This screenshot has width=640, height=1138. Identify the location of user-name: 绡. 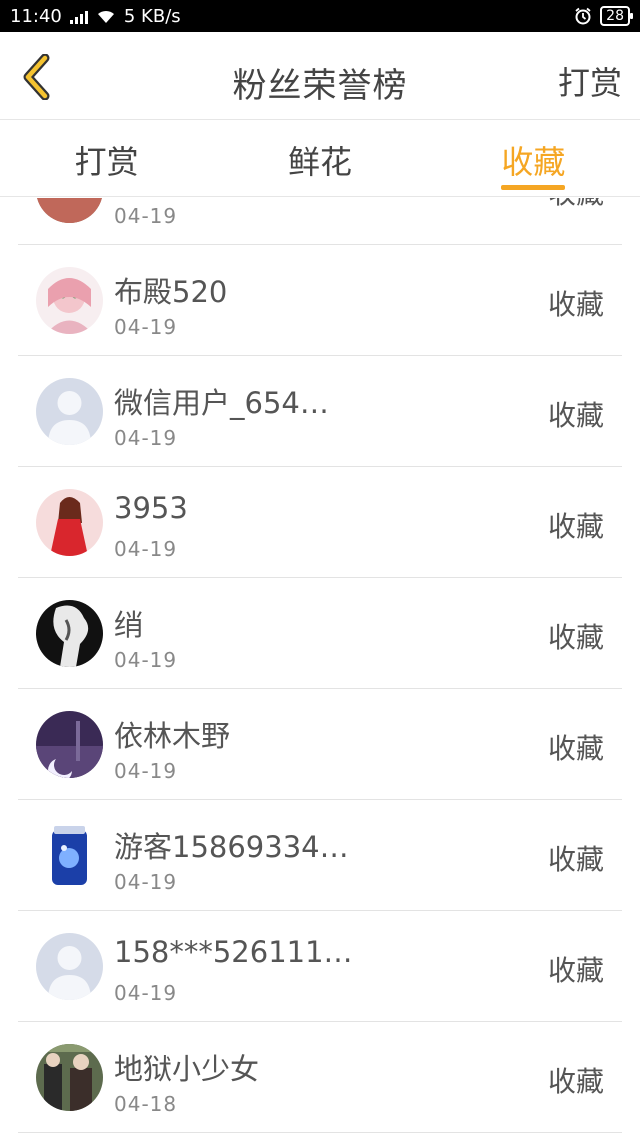
(129, 625).